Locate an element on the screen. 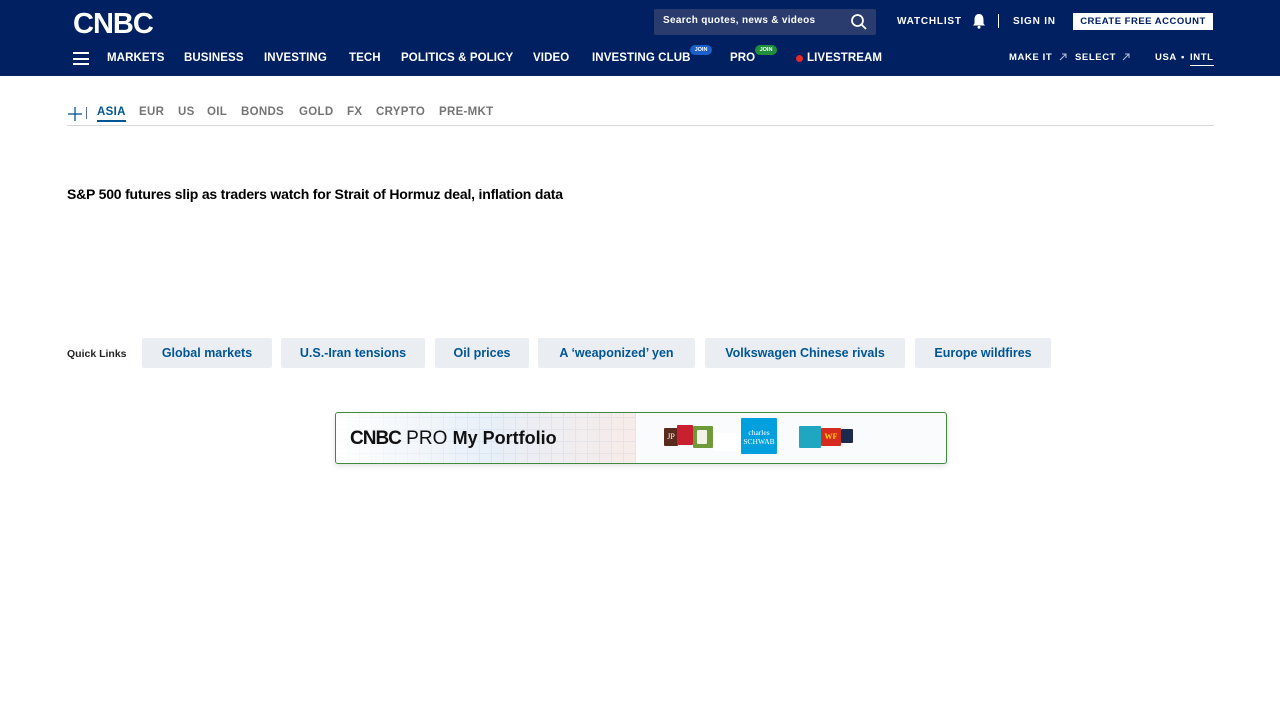  tab-asia: ASIA is located at coordinates (111, 114).